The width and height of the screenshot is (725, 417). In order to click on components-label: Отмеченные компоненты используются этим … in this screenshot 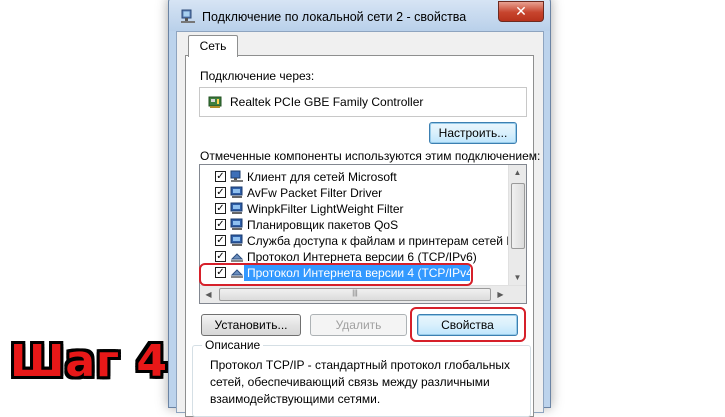, I will do `click(370, 156)`.